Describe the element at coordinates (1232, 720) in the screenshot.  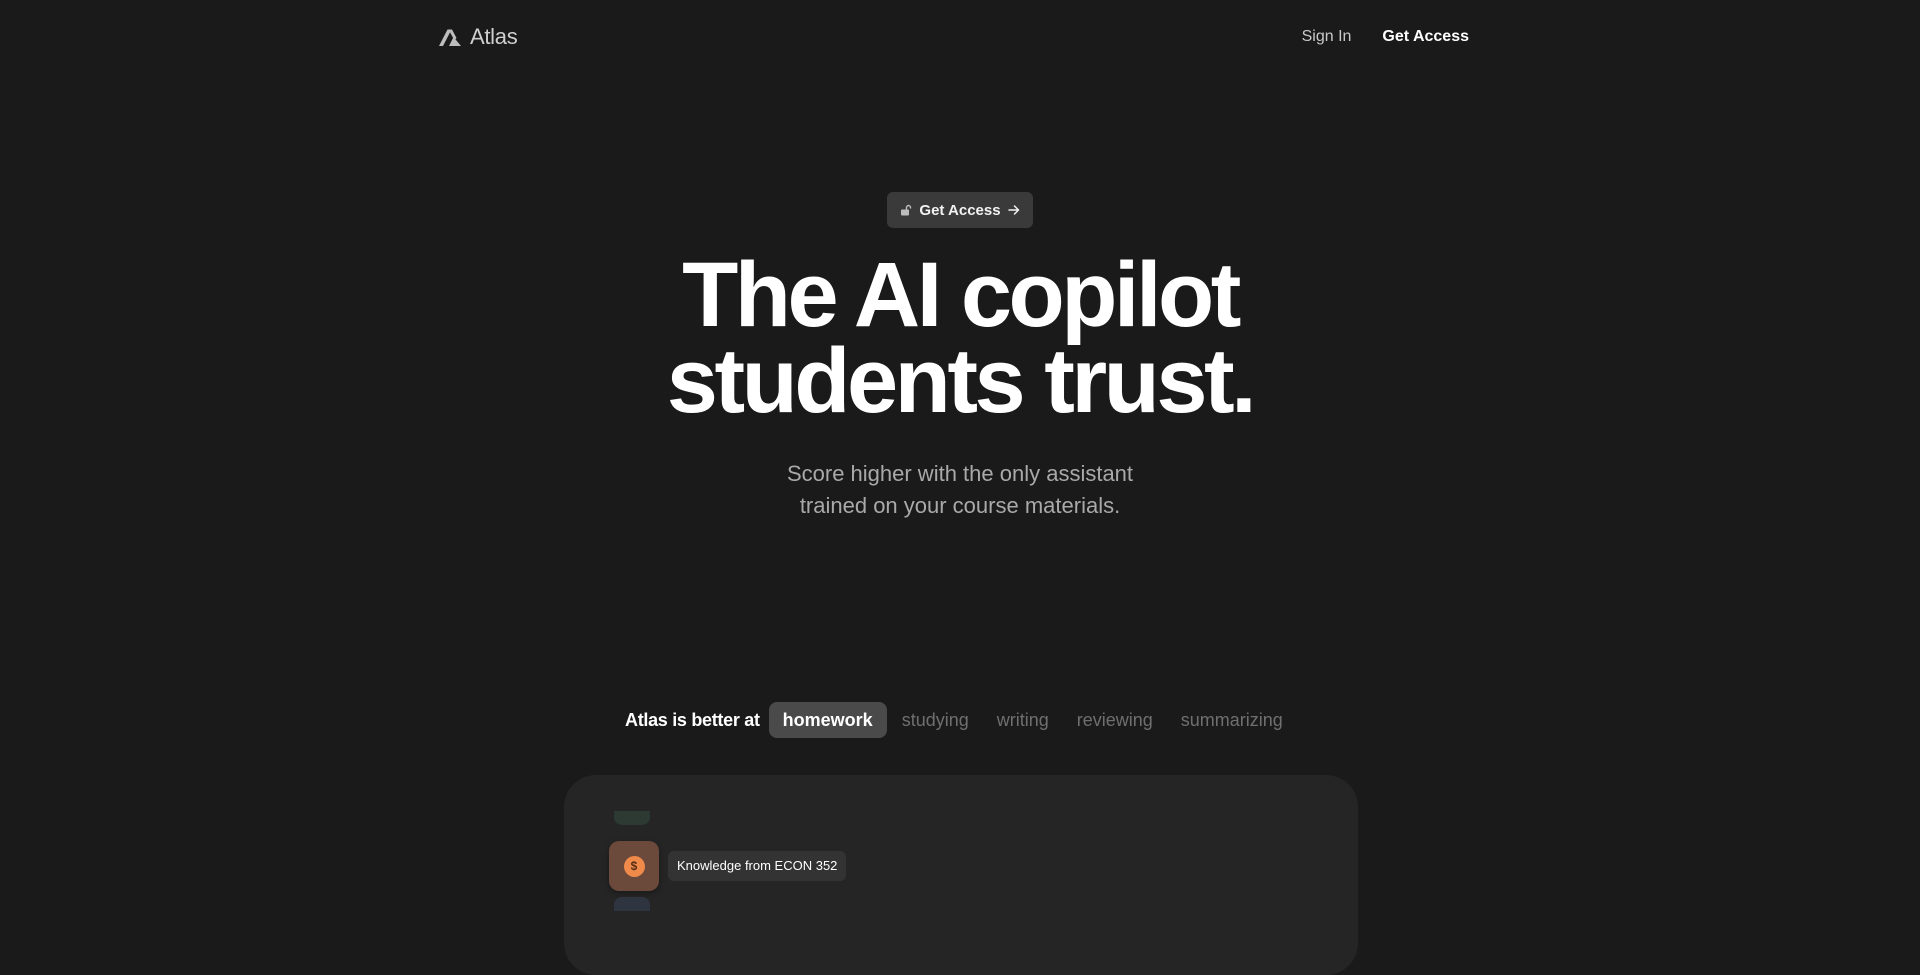
I see `tab-summarizing: summarizing` at that location.